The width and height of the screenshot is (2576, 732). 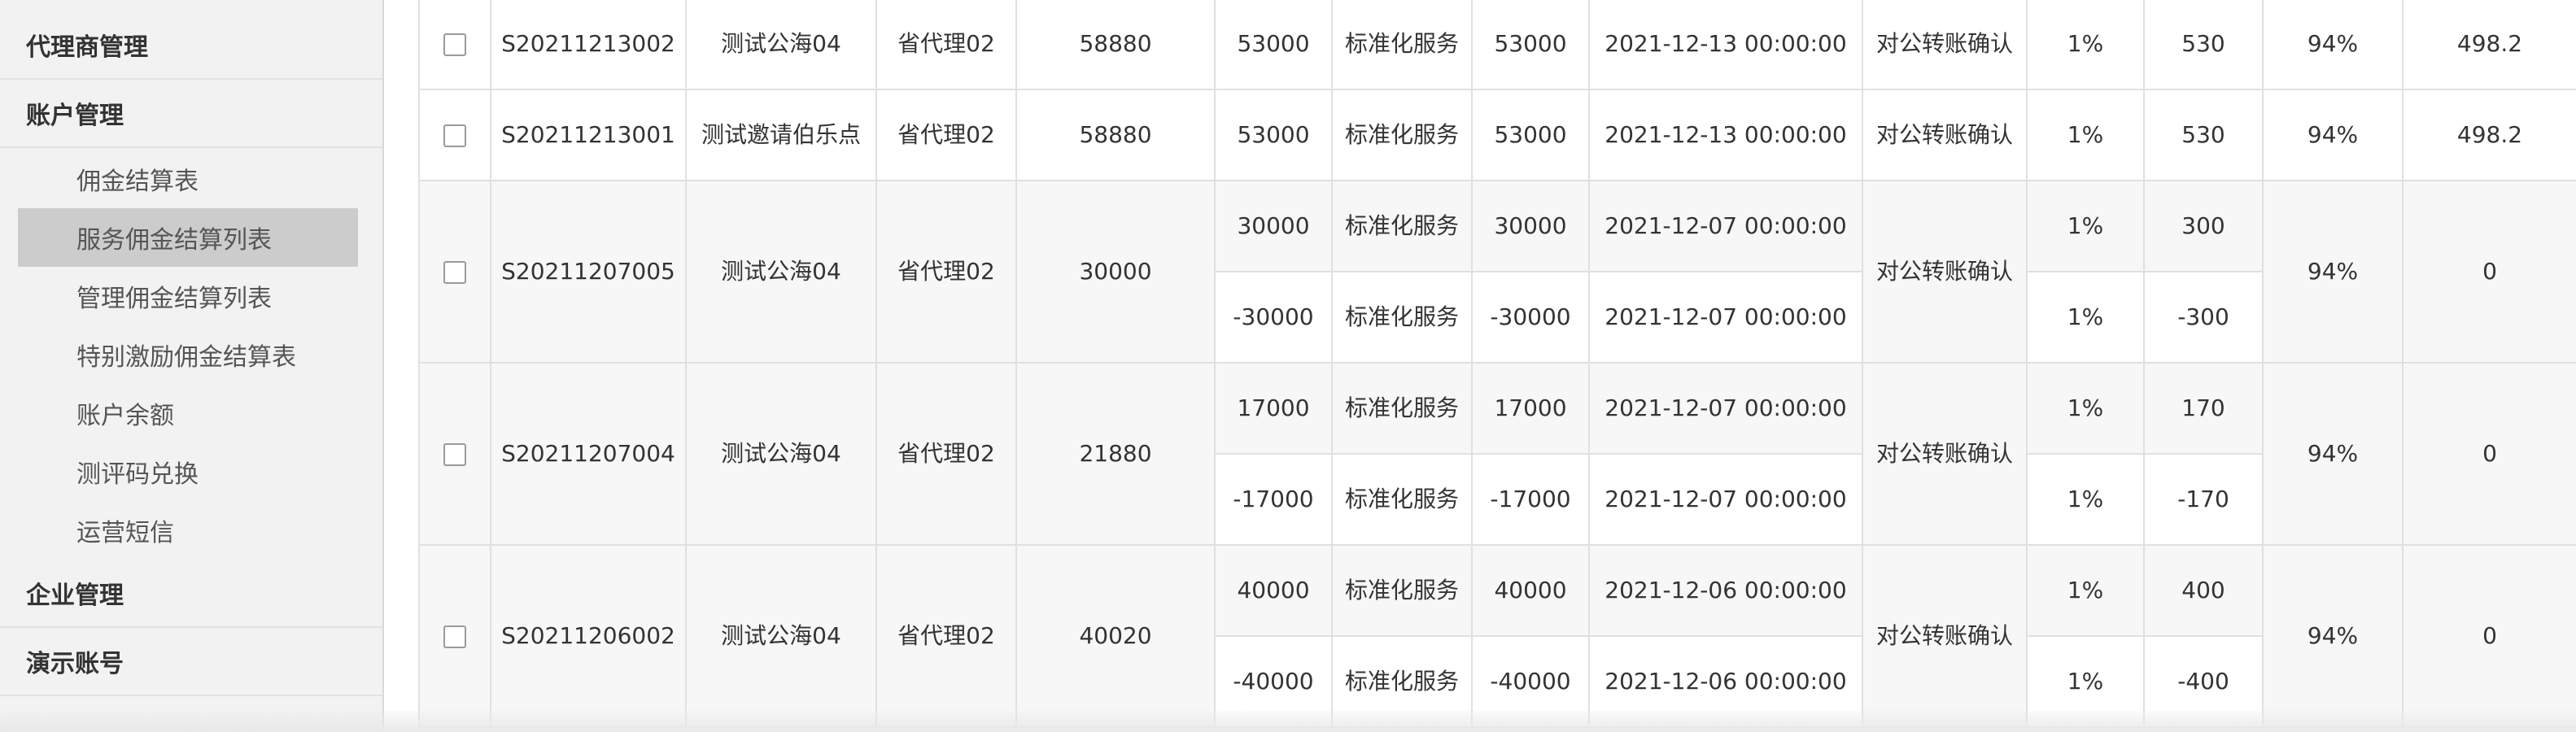 I want to click on base-amount-cell: -30000, so click(x=1530, y=317).